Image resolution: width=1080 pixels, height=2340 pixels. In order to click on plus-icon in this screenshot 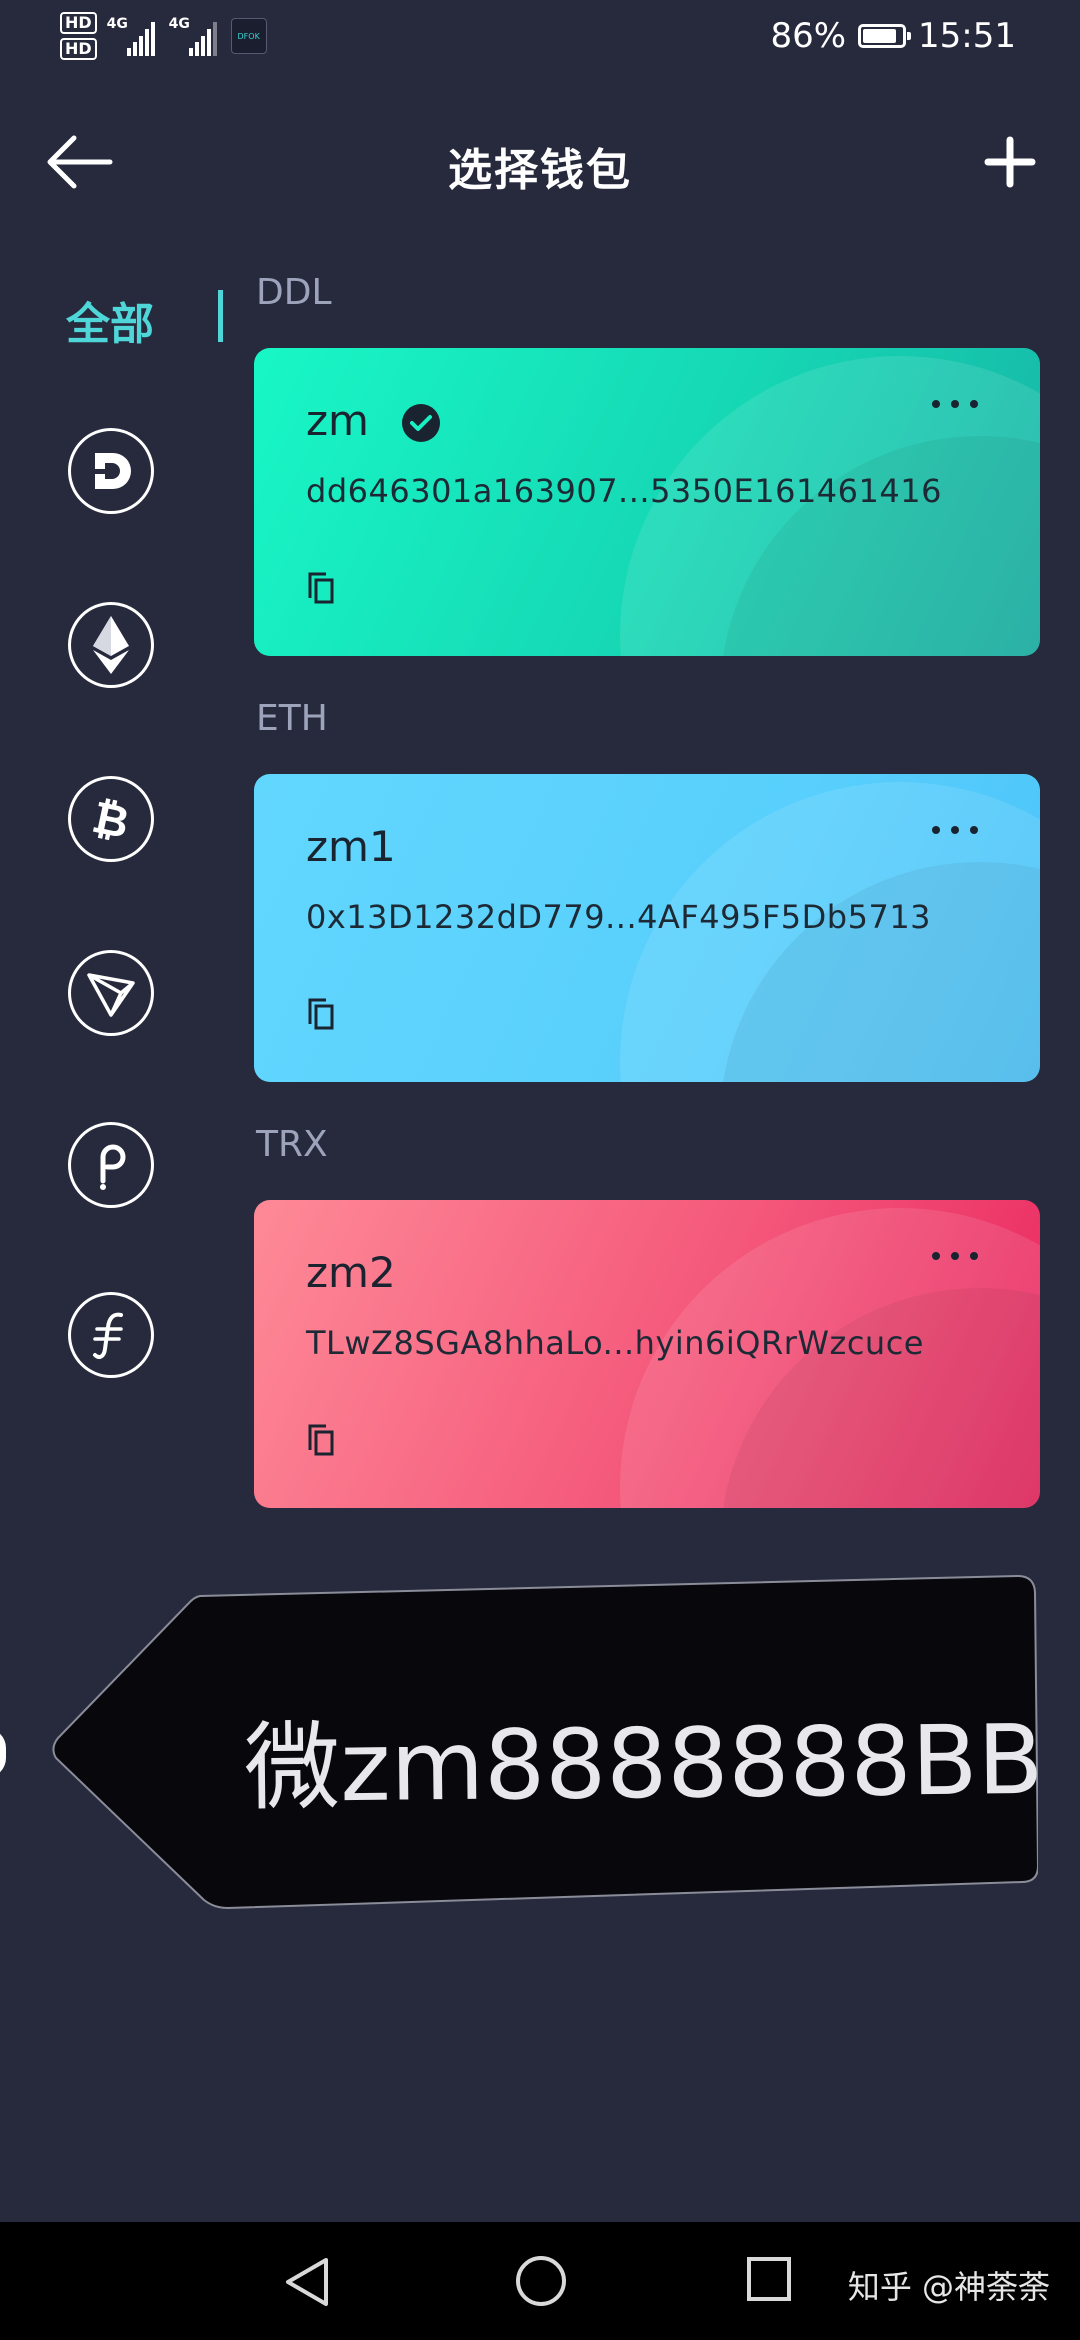, I will do `click(1010, 162)`.